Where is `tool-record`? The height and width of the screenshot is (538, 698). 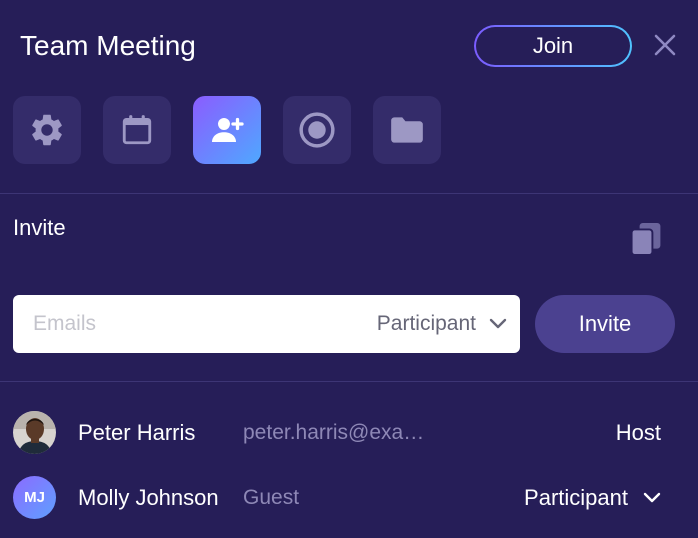
tool-record is located at coordinates (317, 130).